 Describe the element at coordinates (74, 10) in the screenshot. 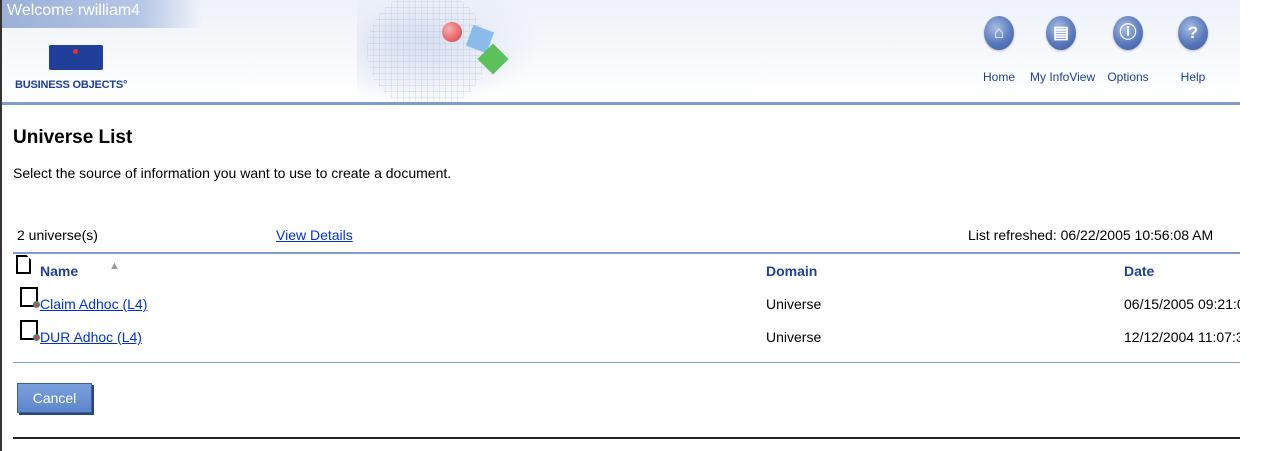

I see `welcome-text: Welcome rwilliam4` at that location.